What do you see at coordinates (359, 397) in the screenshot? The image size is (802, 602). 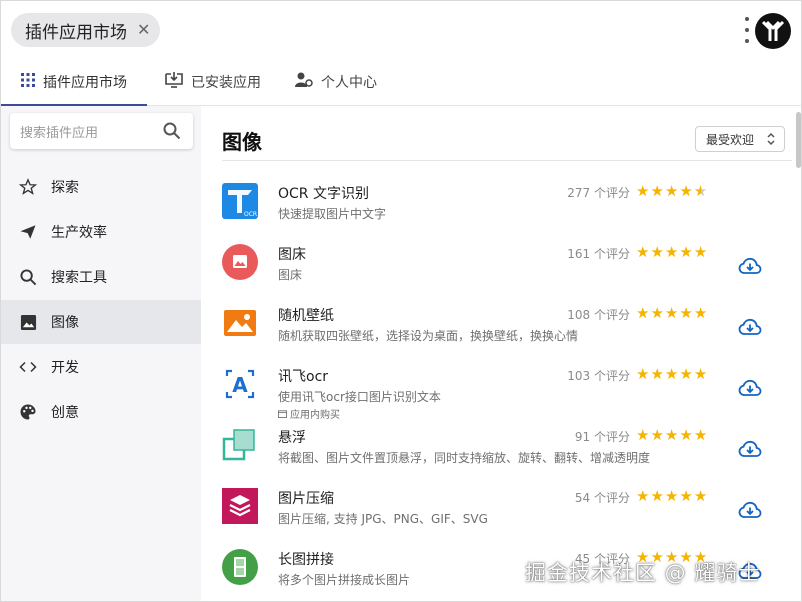 I see `app-description: 使用讯飞ocr接口图片识别文本` at bounding box center [359, 397].